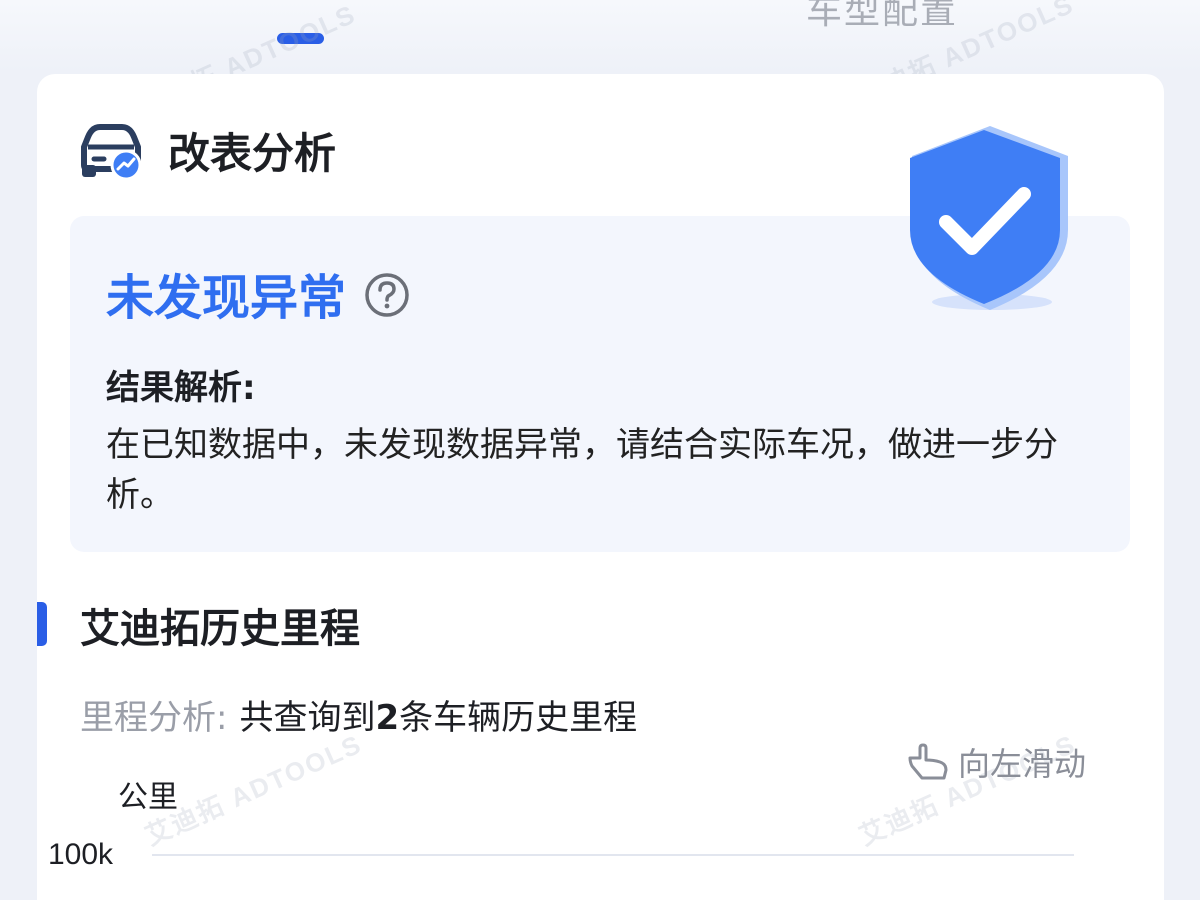 This screenshot has height=900, width=1200. I want to click on tab-bar, so click(600, 36).